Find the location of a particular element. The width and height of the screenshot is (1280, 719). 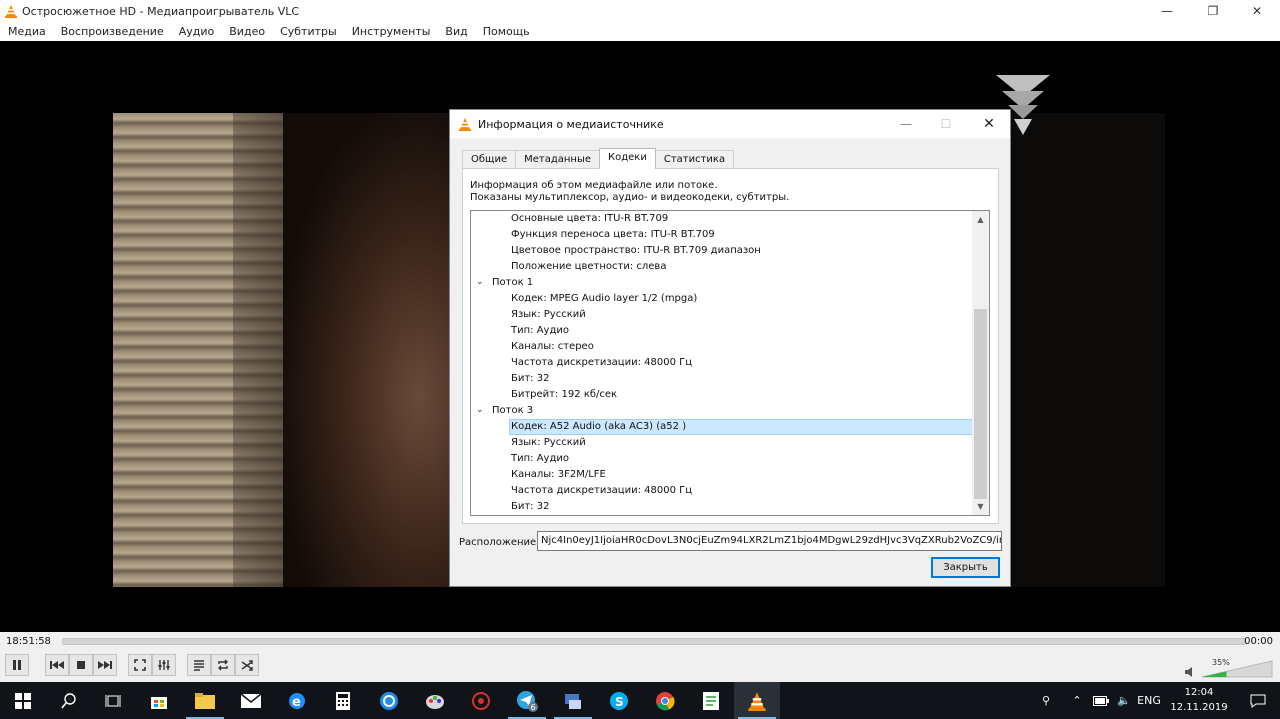

taskbar-store is located at coordinates (159, 700).